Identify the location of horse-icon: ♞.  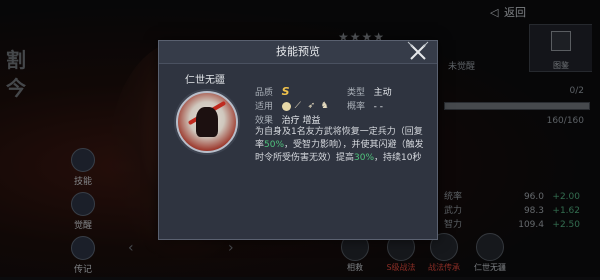
(324, 105).